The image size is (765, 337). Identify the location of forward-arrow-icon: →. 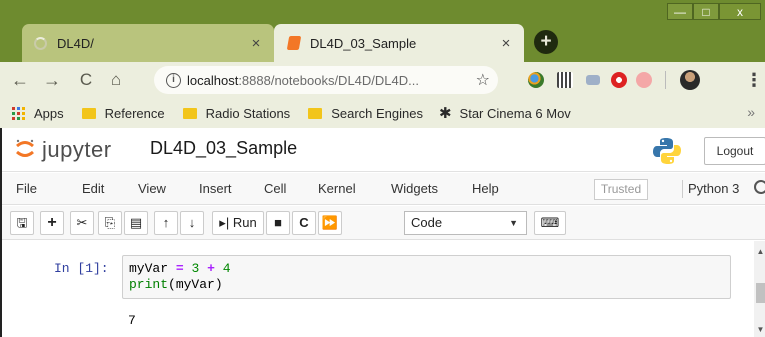
(52, 80).